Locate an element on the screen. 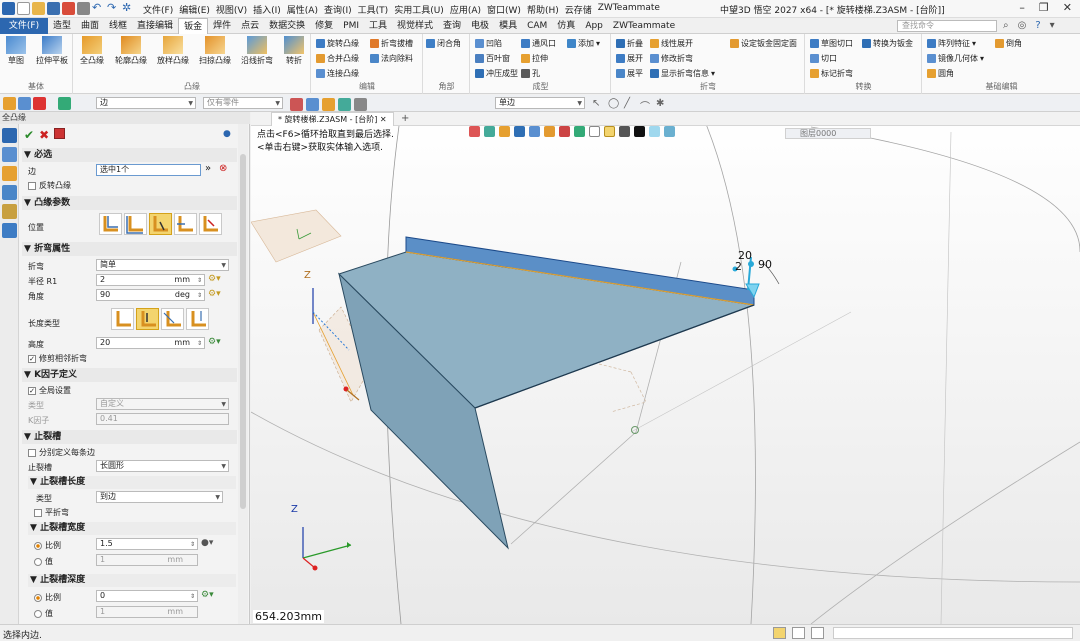 The width and height of the screenshot is (1080, 641). tab-point-cloud: 点云 is located at coordinates (250, 26).